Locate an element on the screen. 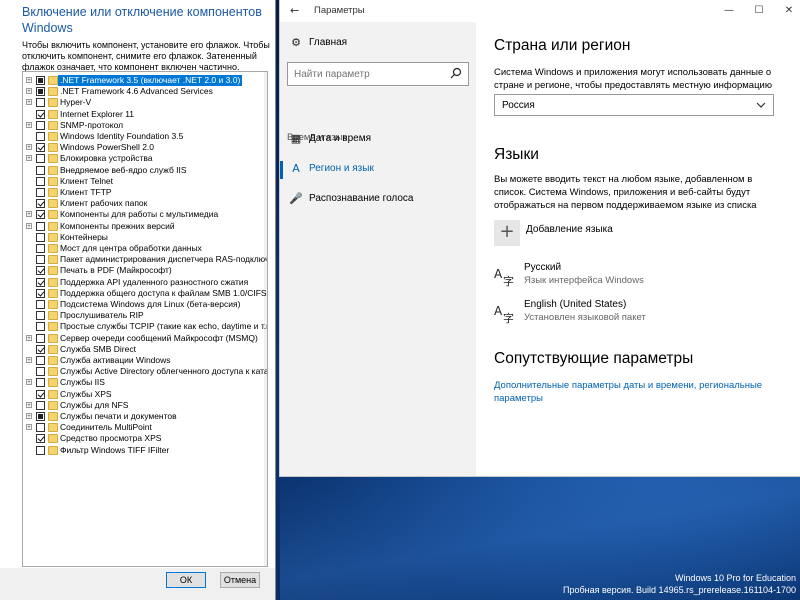 The width and height of the screenshot is (800, 600). minimize-button: — is located at coordinates (729, 11).